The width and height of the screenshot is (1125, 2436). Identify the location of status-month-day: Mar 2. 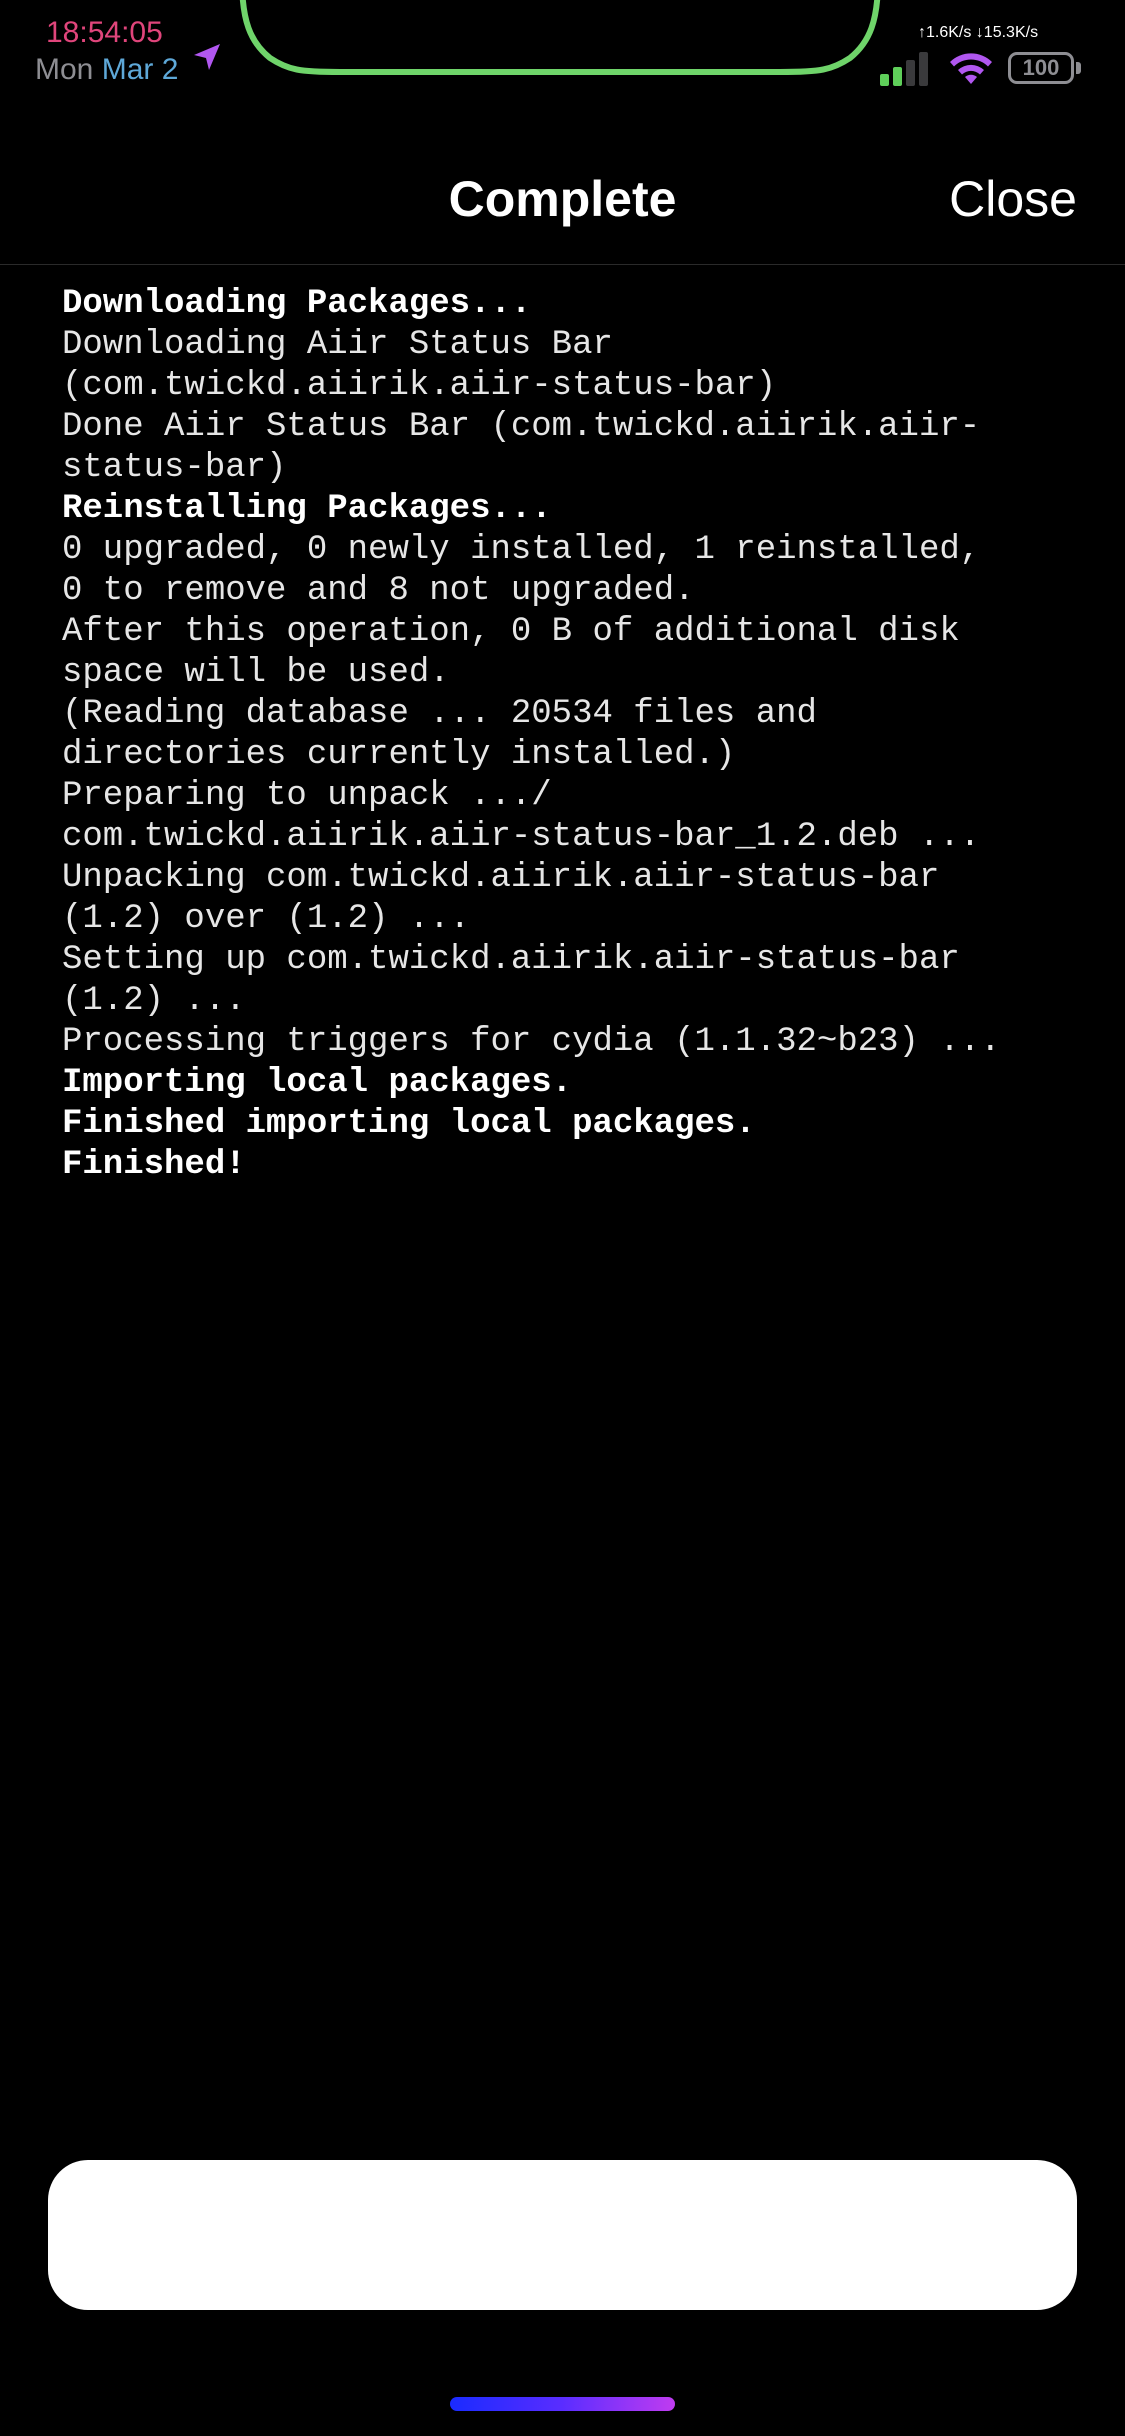
(140, 69).